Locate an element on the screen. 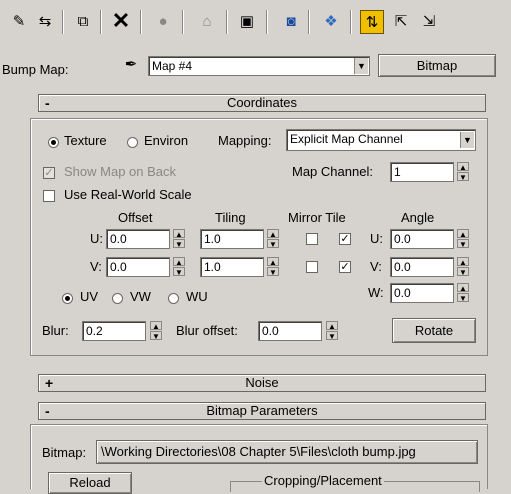  u-label: U: is located at coordinates (96, 238).